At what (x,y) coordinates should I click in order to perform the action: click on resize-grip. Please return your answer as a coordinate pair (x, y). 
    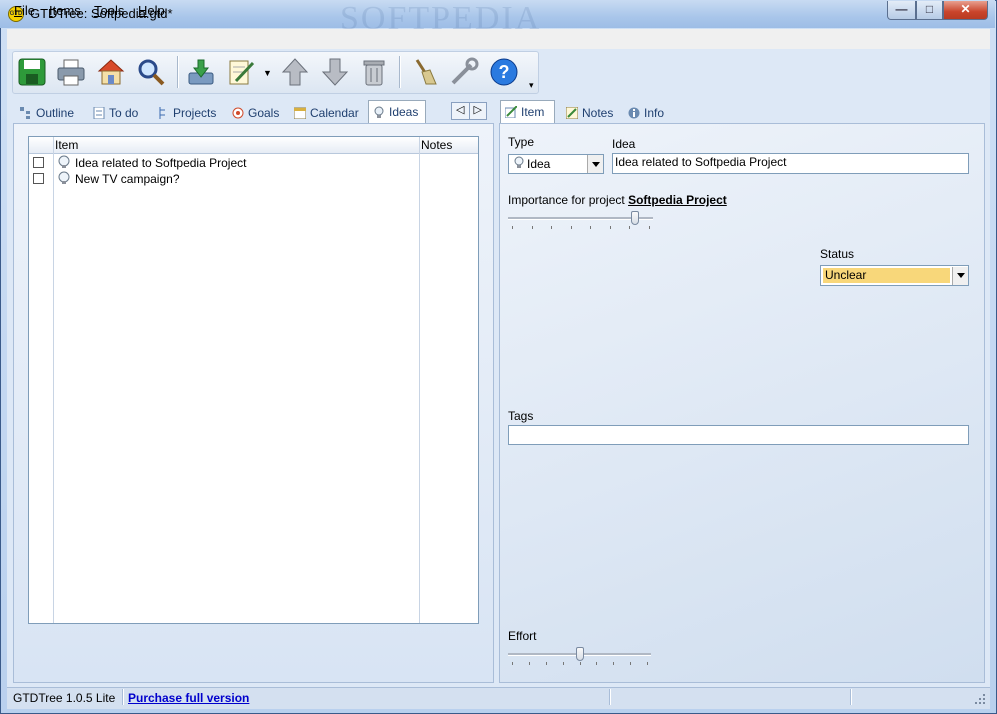
    Looking at the image, I should click on (980, 700).